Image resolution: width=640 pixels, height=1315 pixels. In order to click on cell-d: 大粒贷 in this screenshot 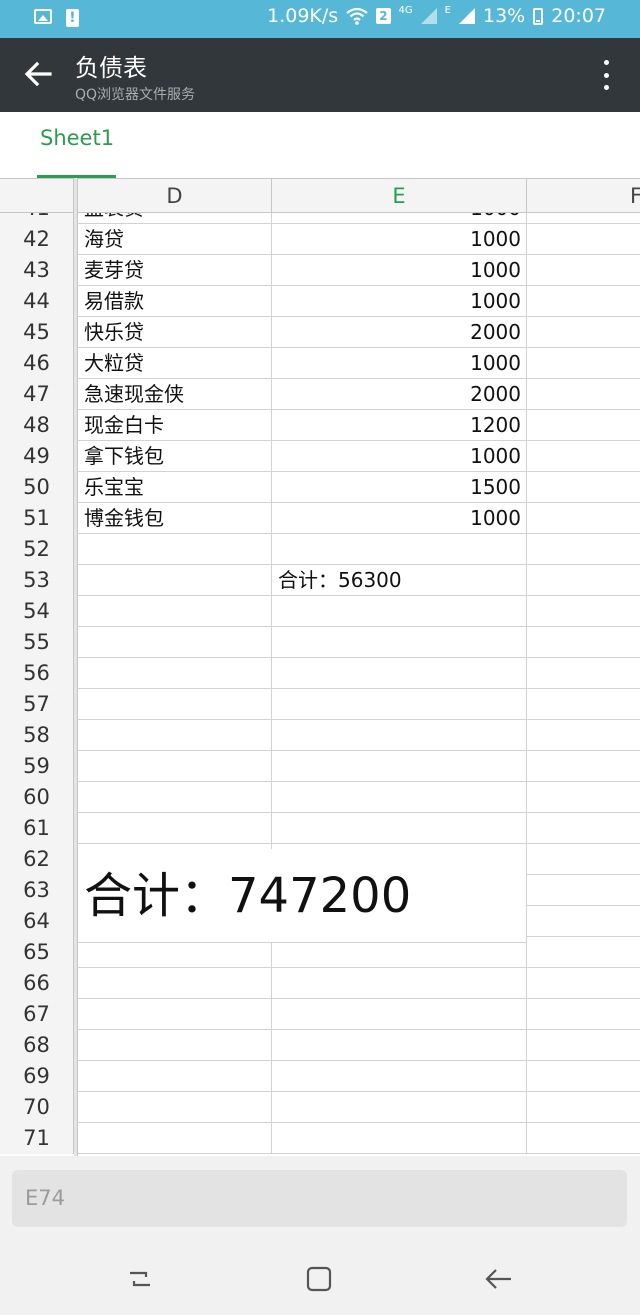, I will do `click(175, 363)`.